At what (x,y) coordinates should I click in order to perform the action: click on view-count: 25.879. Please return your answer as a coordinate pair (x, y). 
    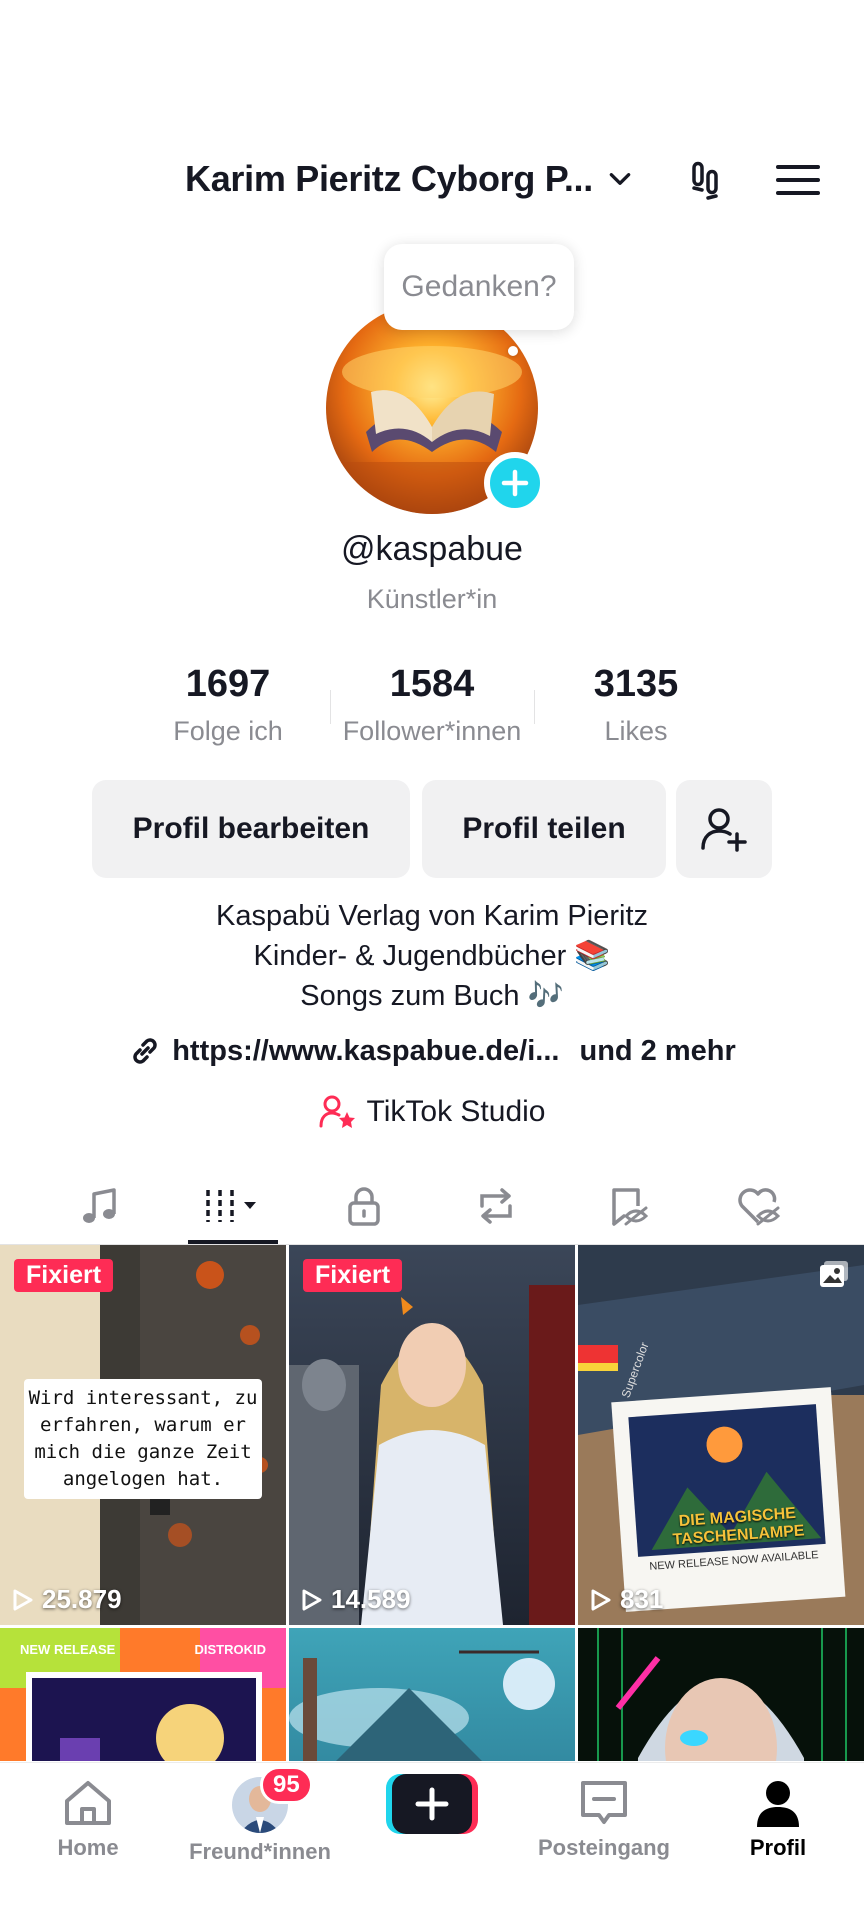
    Looking at the image, I should click on (67, 1599).